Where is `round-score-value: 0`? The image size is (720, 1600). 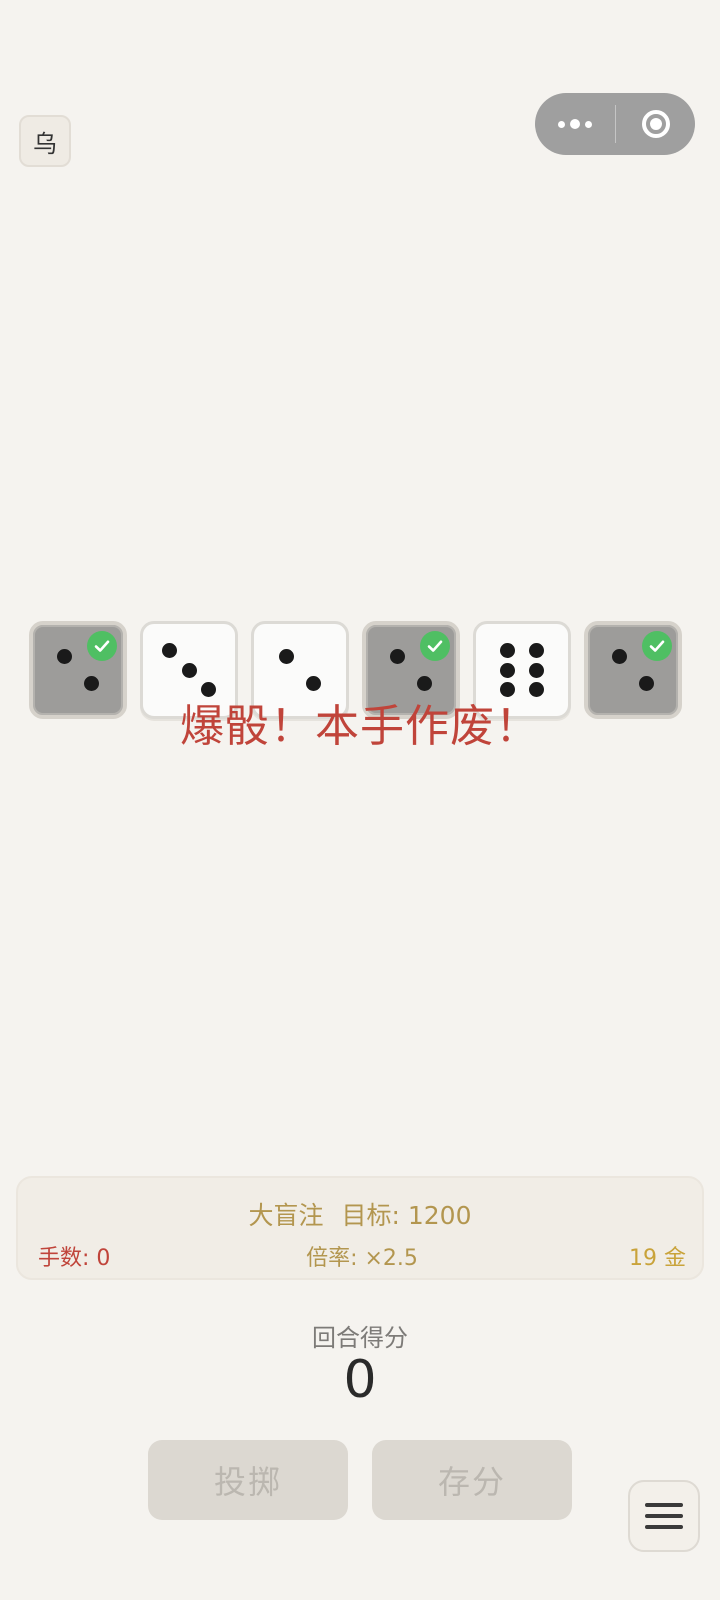 round-score-value: 0 is located at coordinates (360, 1380).